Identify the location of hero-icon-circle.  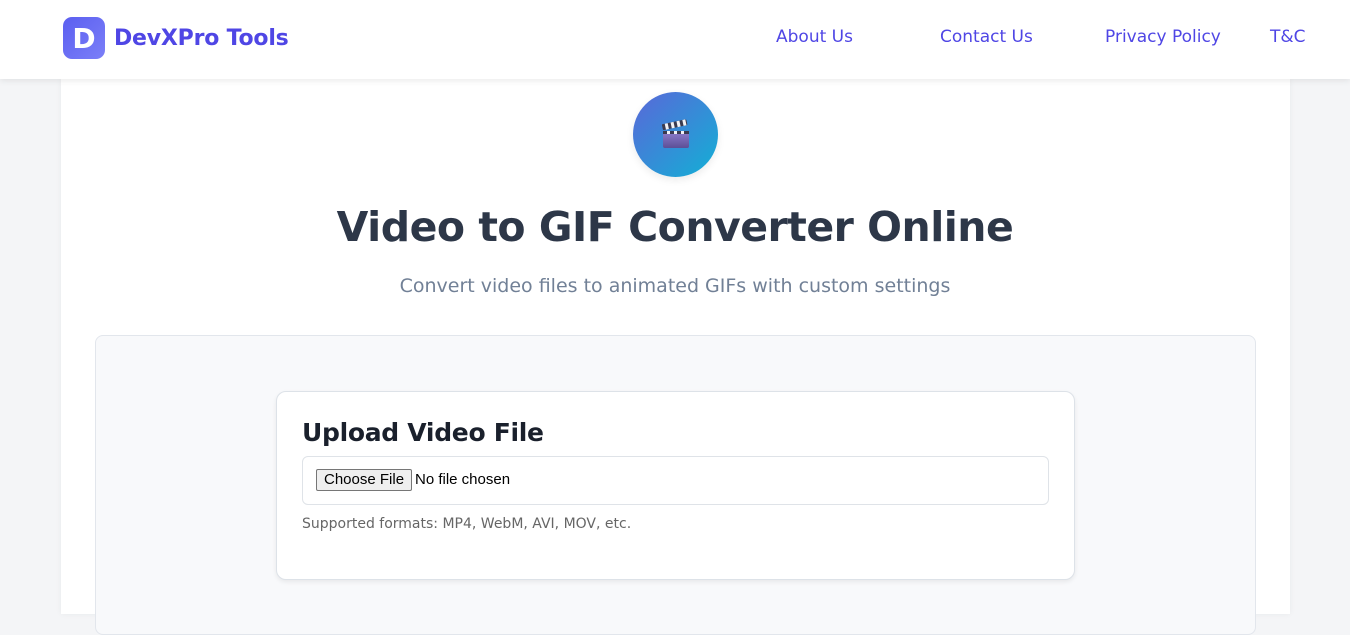
(675, 134).